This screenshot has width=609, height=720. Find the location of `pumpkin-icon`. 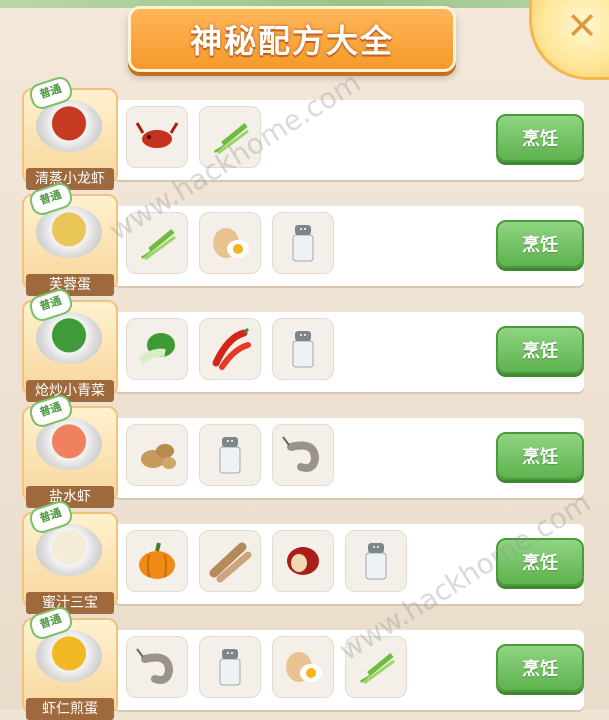

pumpkin-icon is located at coordinates (157, 560).